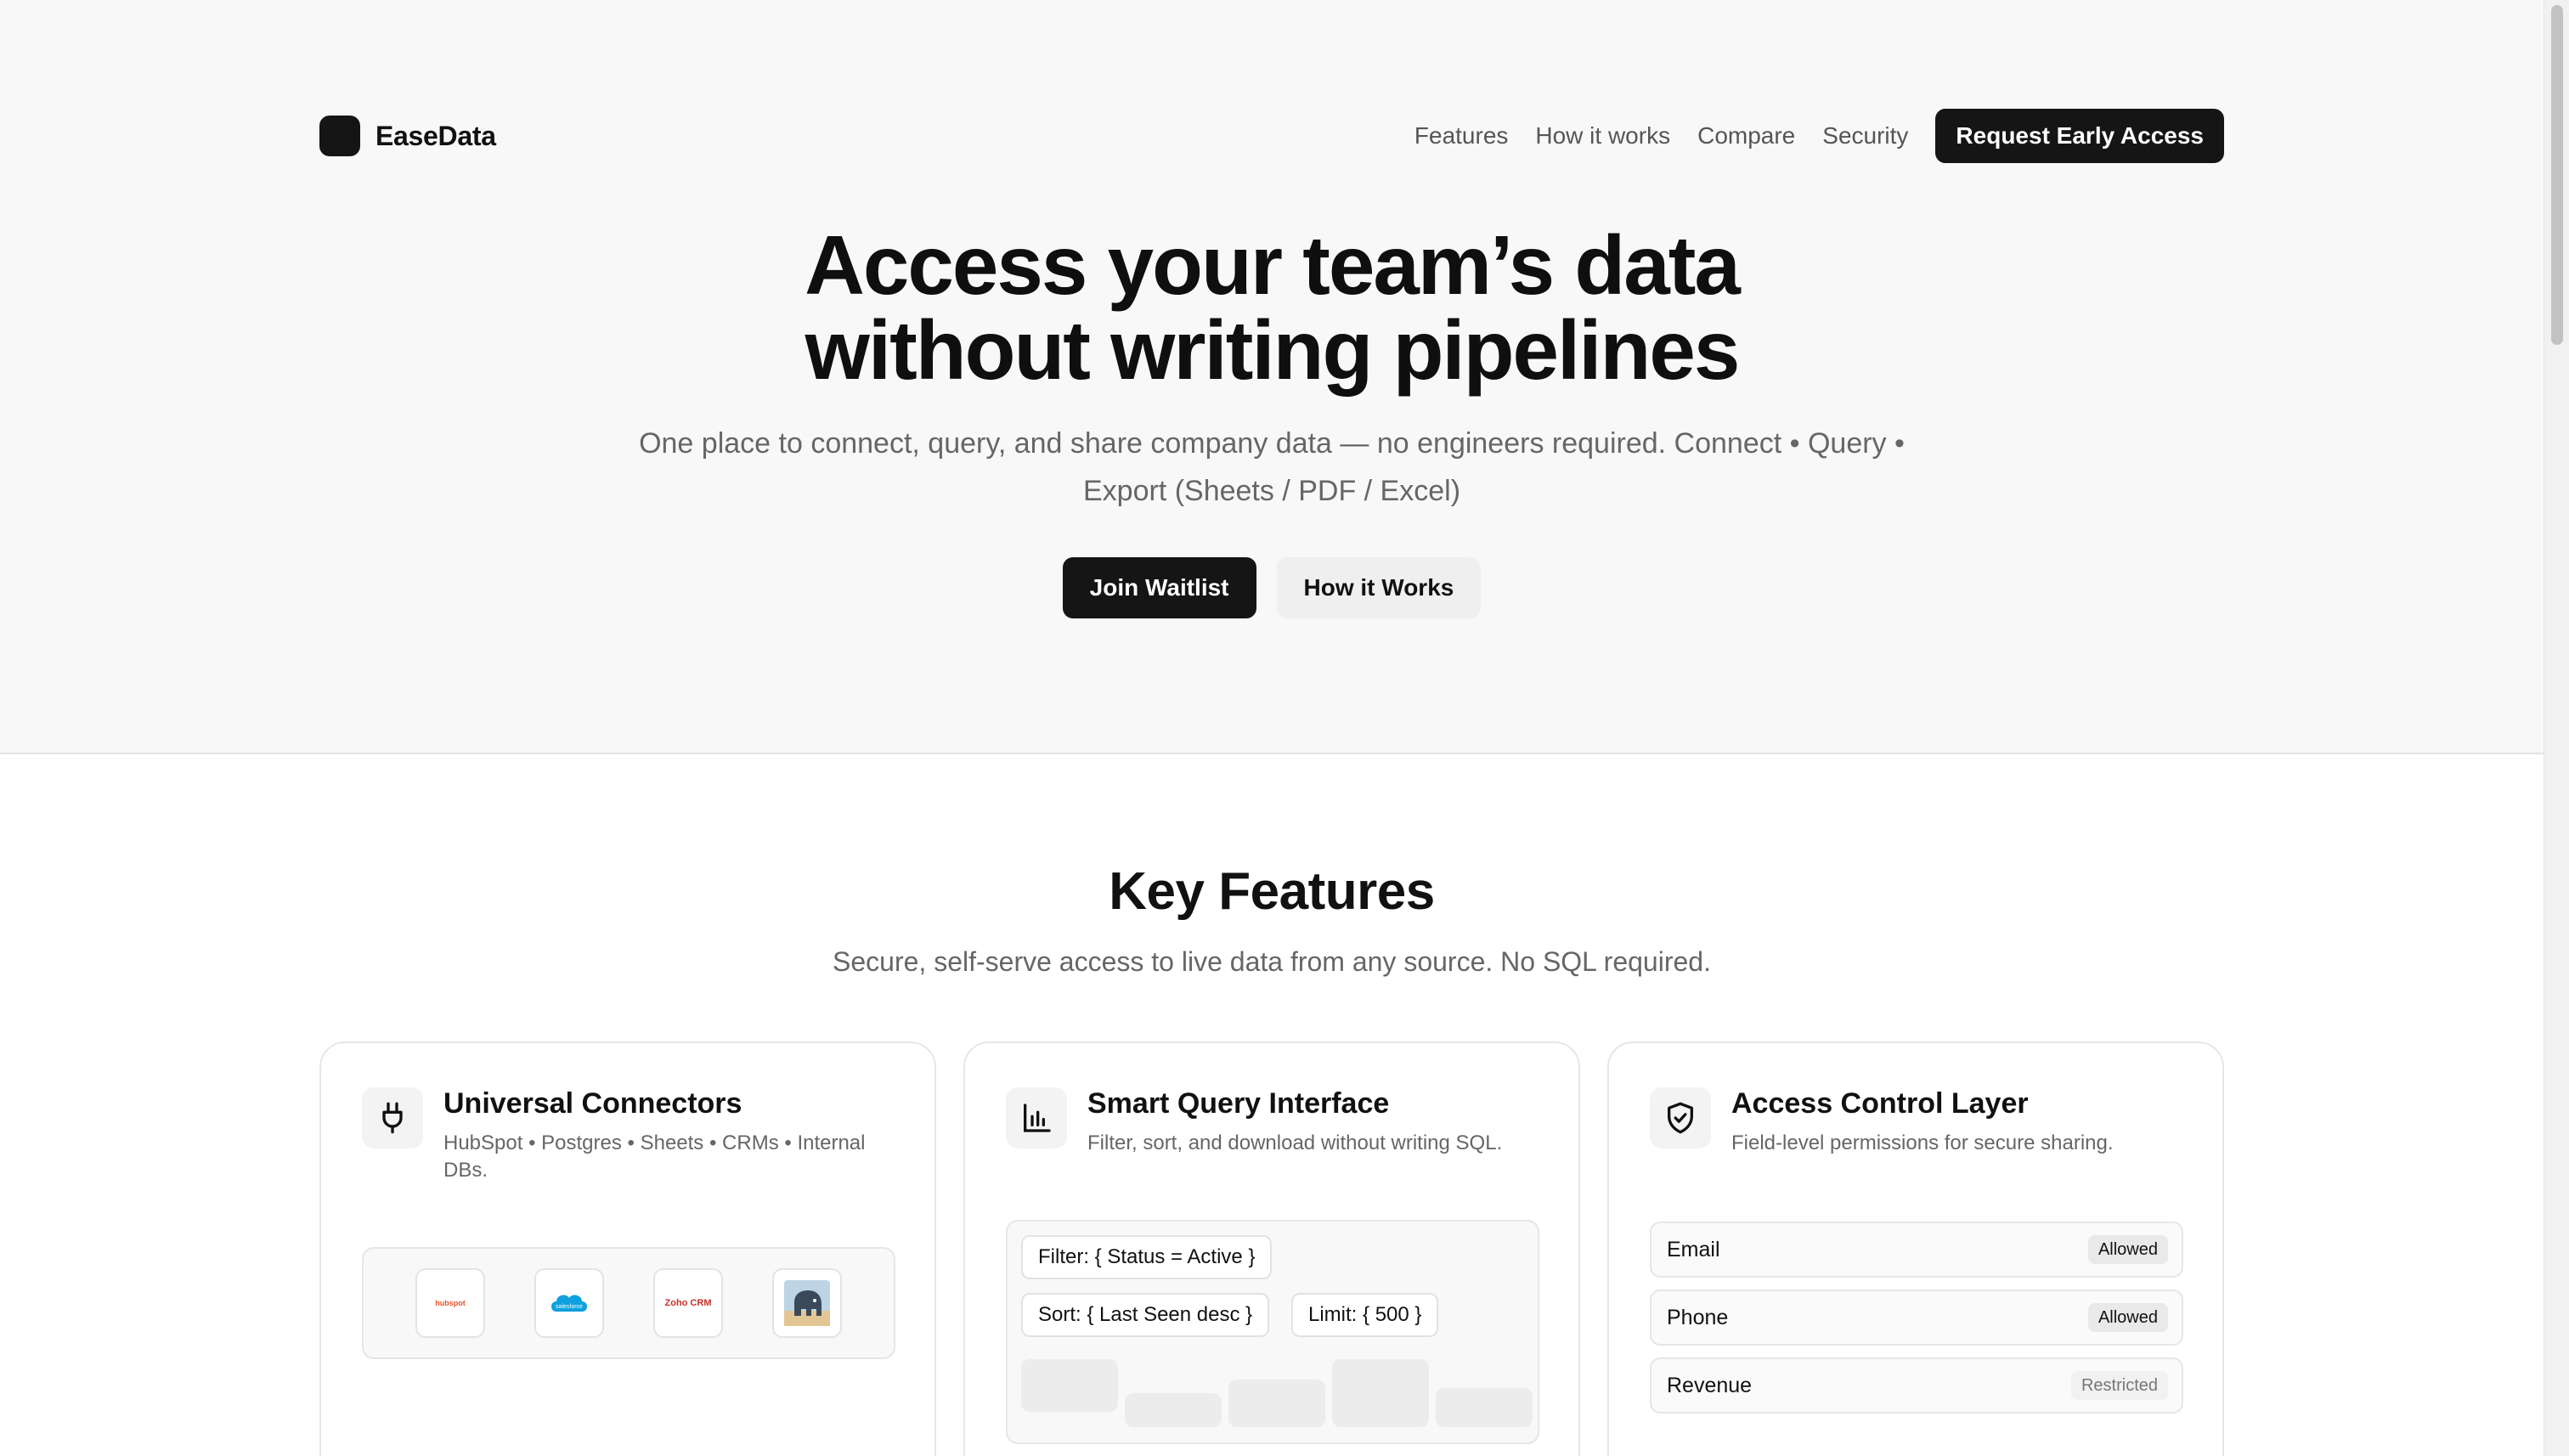 The height and width of the screenshot is (1456, 2569). What do you see at coordinates (1710, 1385) in the screenshot?
I see `field-name: Revenue` at bounding box center [1710, 1385].